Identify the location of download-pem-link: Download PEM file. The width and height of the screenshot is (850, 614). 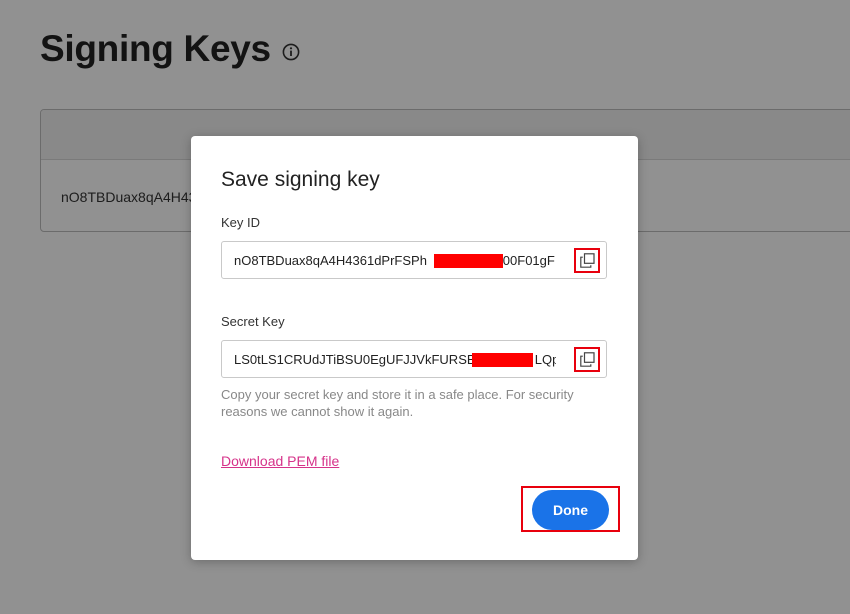
(280, 461).